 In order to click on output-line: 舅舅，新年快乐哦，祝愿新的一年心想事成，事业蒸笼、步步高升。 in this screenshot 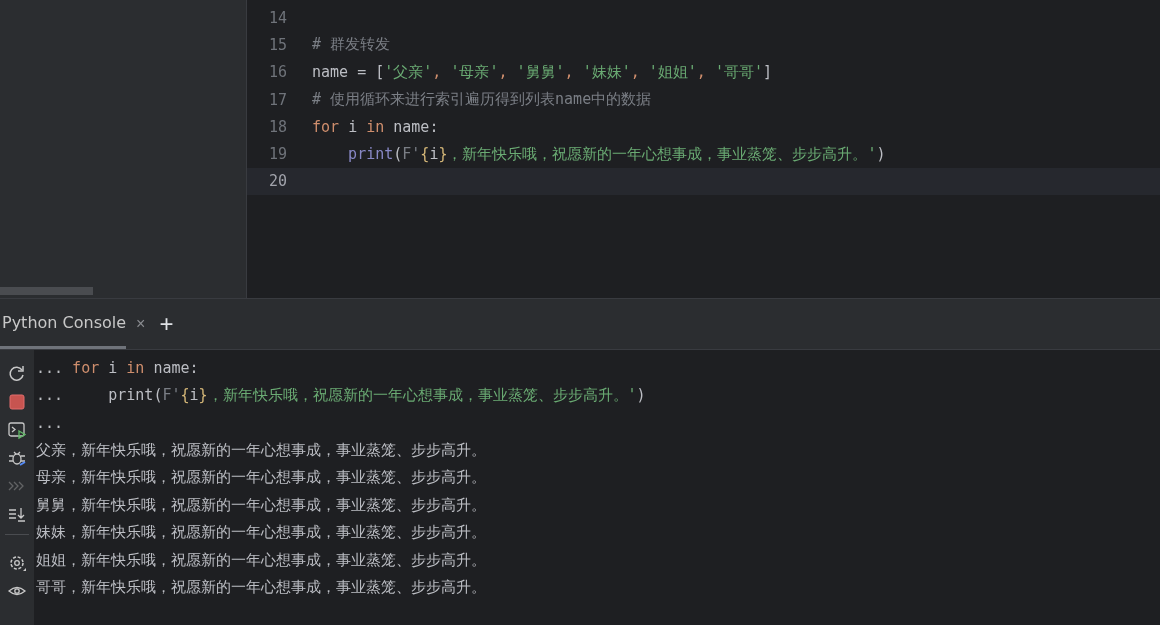, I will do `click(261, 505)`.